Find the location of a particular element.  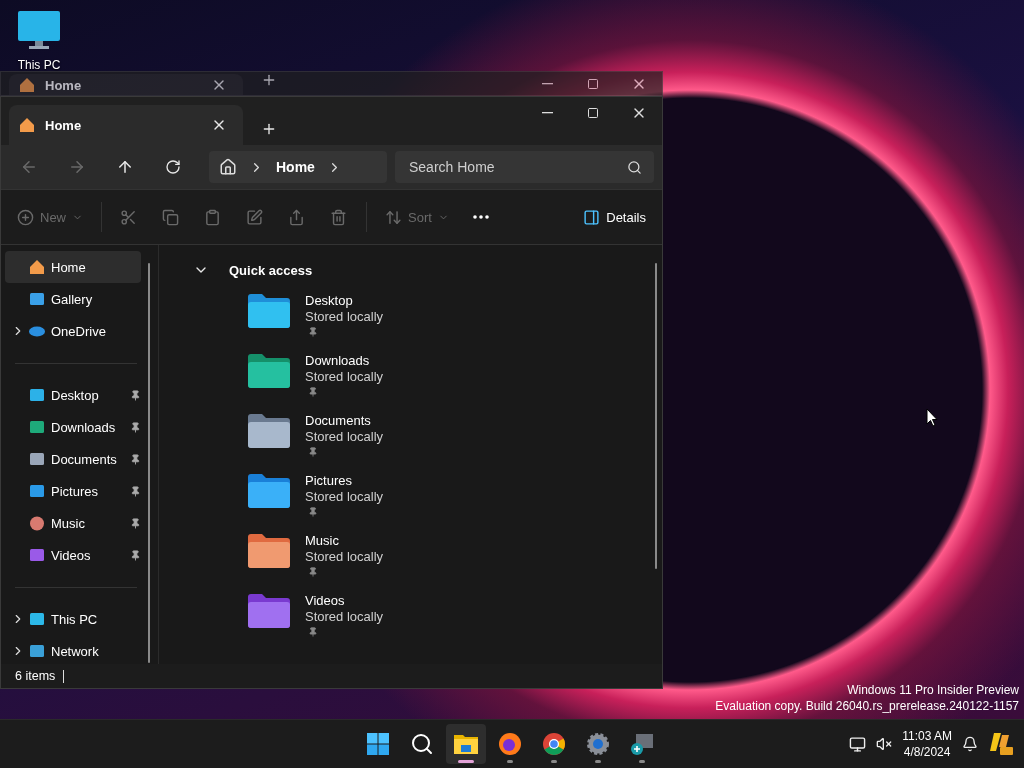

details-button: Details is located at coordinates (614, 217).